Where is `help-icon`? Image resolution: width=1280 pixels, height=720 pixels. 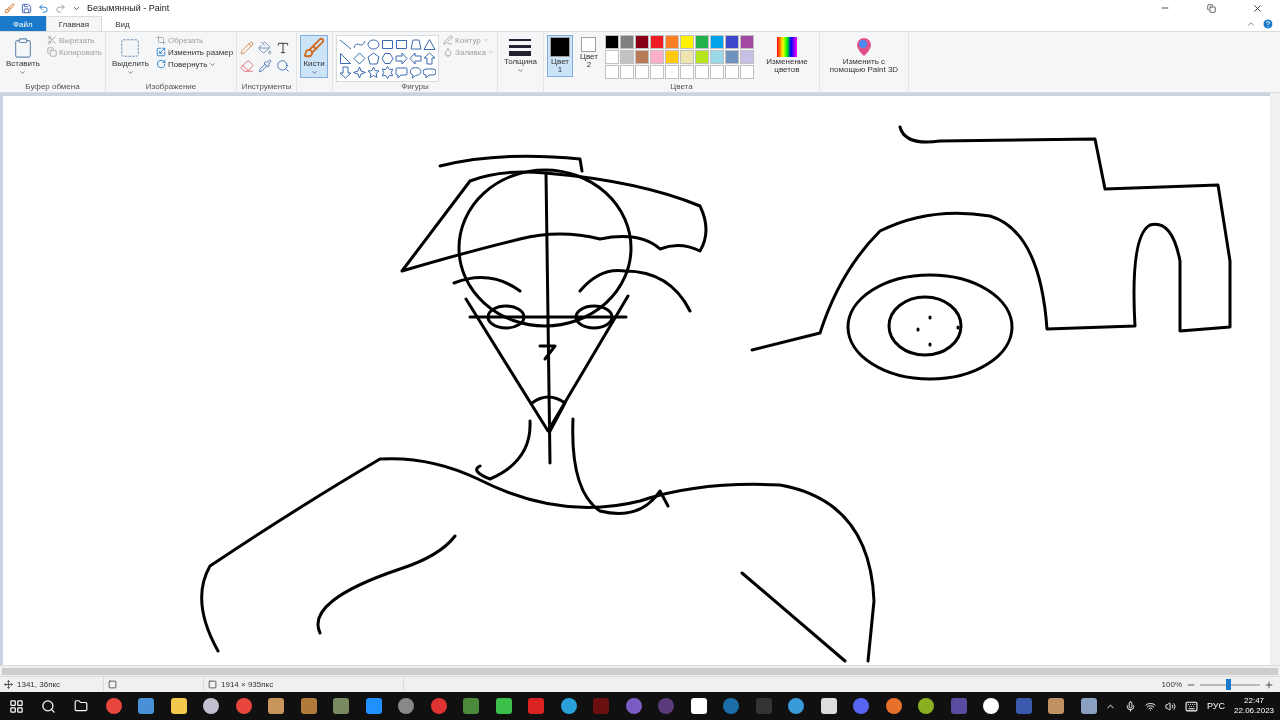 help-icon is located at coordinates (1268, 23).